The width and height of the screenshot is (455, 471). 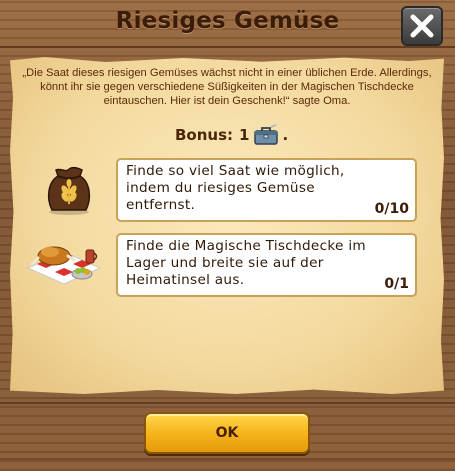 I want to click on bonus-row: Bonus: 1 ., so click(x=231, y=135).